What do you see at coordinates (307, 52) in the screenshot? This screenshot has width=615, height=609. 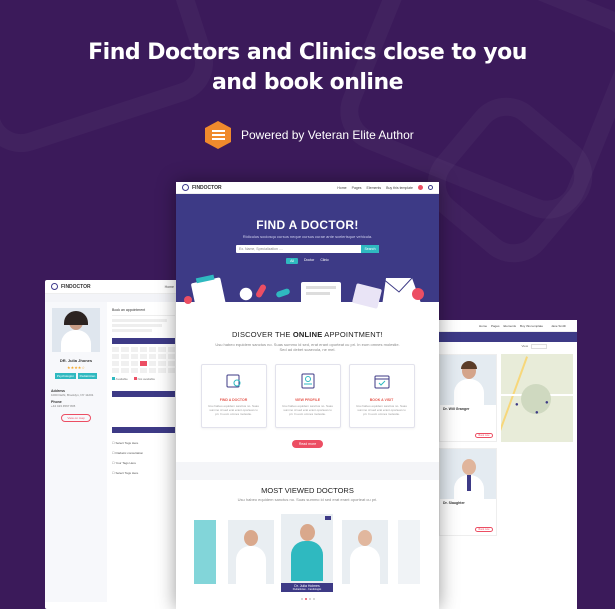 I see `headline-line-1: Find Doctors and Clinics close to you` at bounding box center [307, 52].